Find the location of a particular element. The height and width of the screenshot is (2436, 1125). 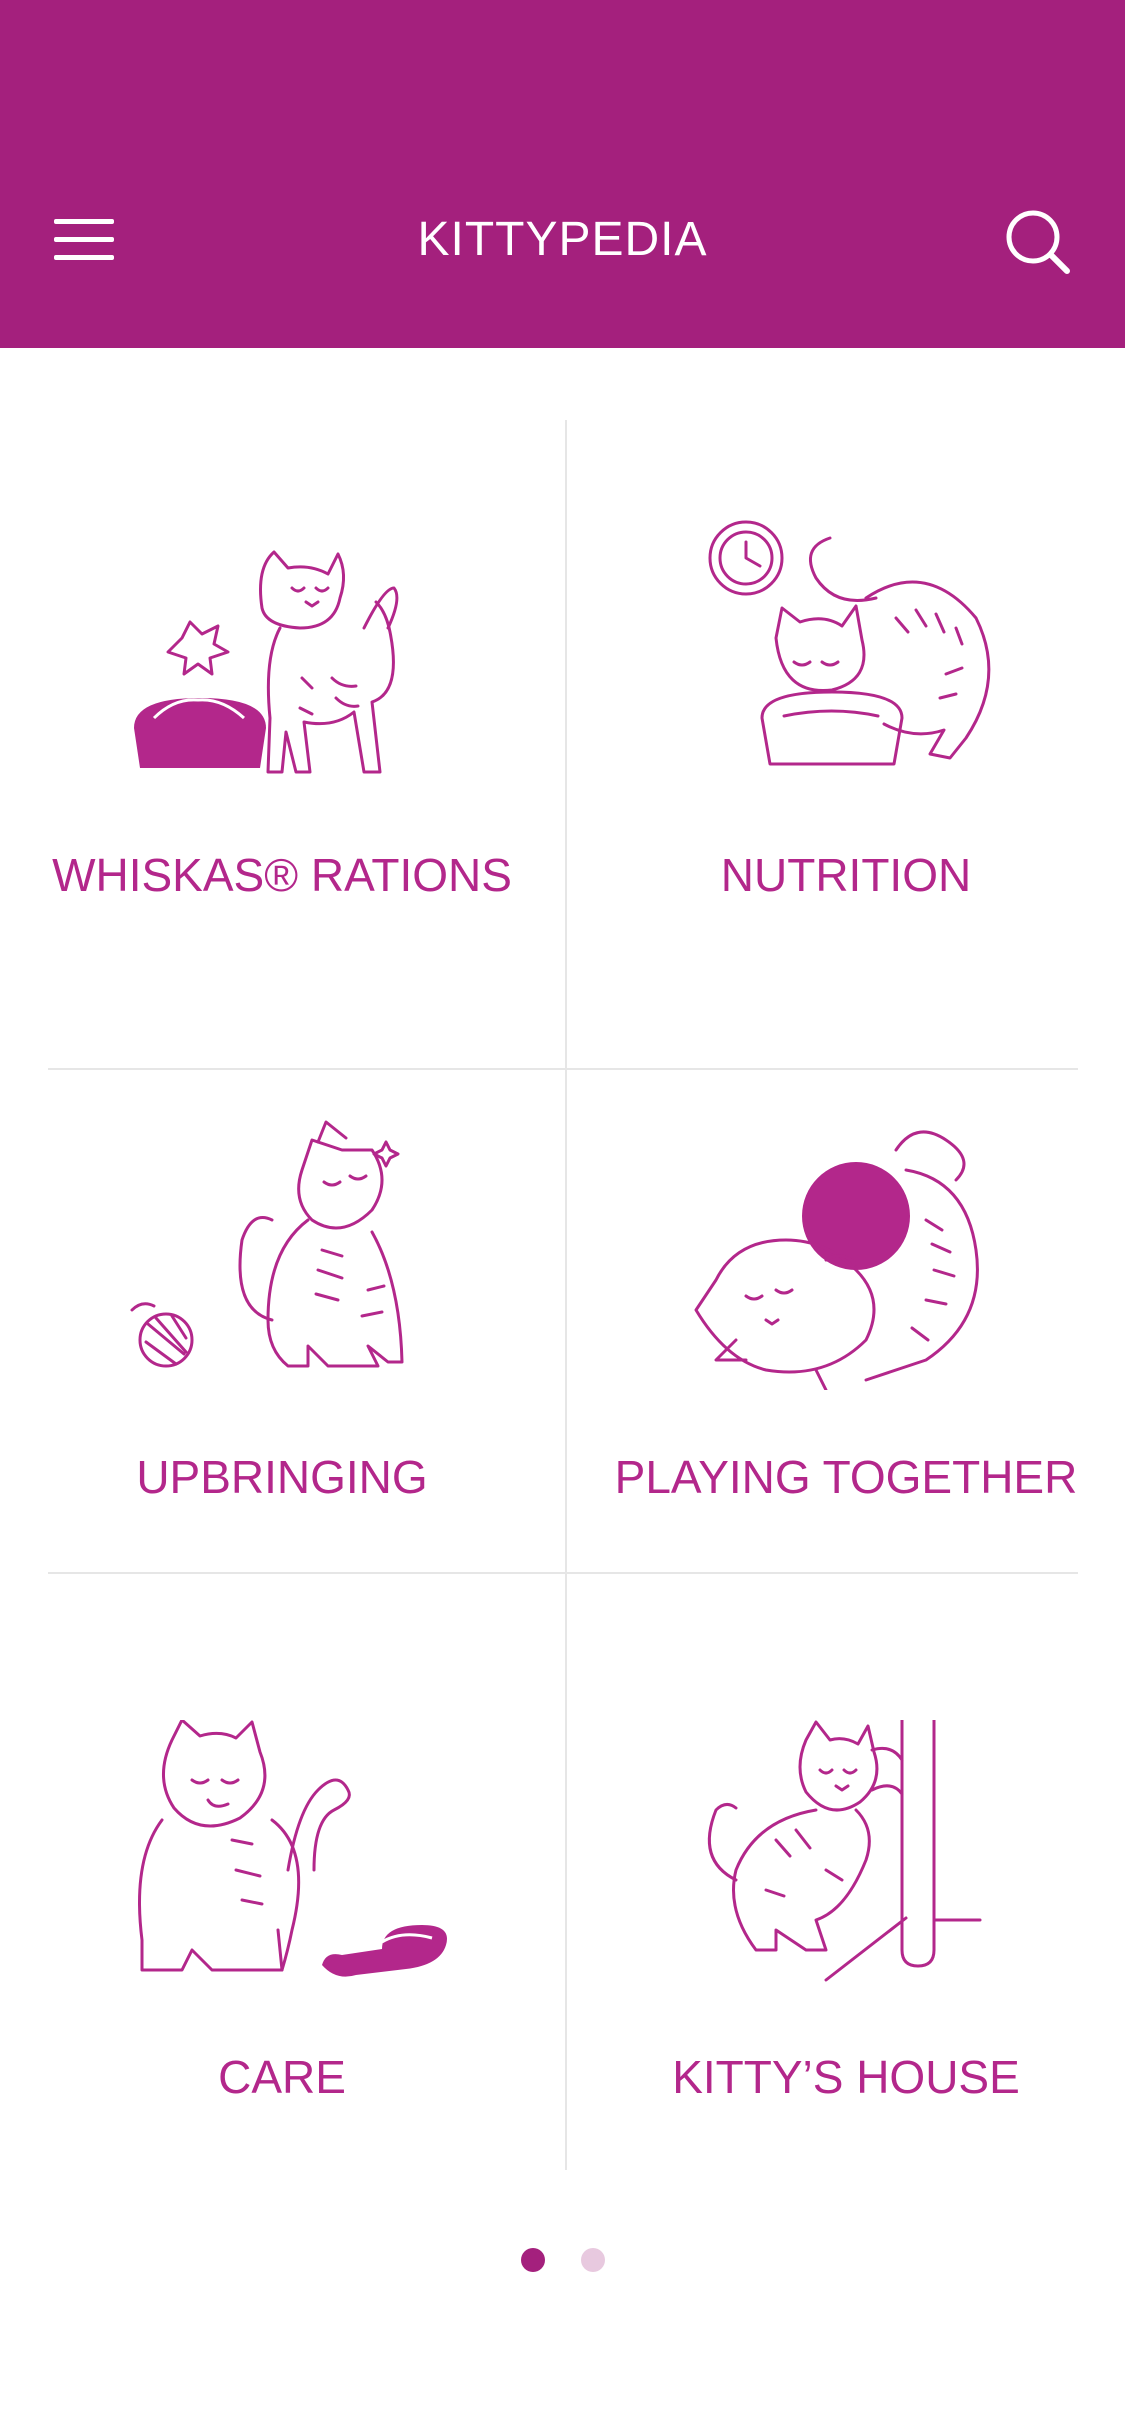

app-title: KITTYPEDIA is located at coordinates (562, 239).